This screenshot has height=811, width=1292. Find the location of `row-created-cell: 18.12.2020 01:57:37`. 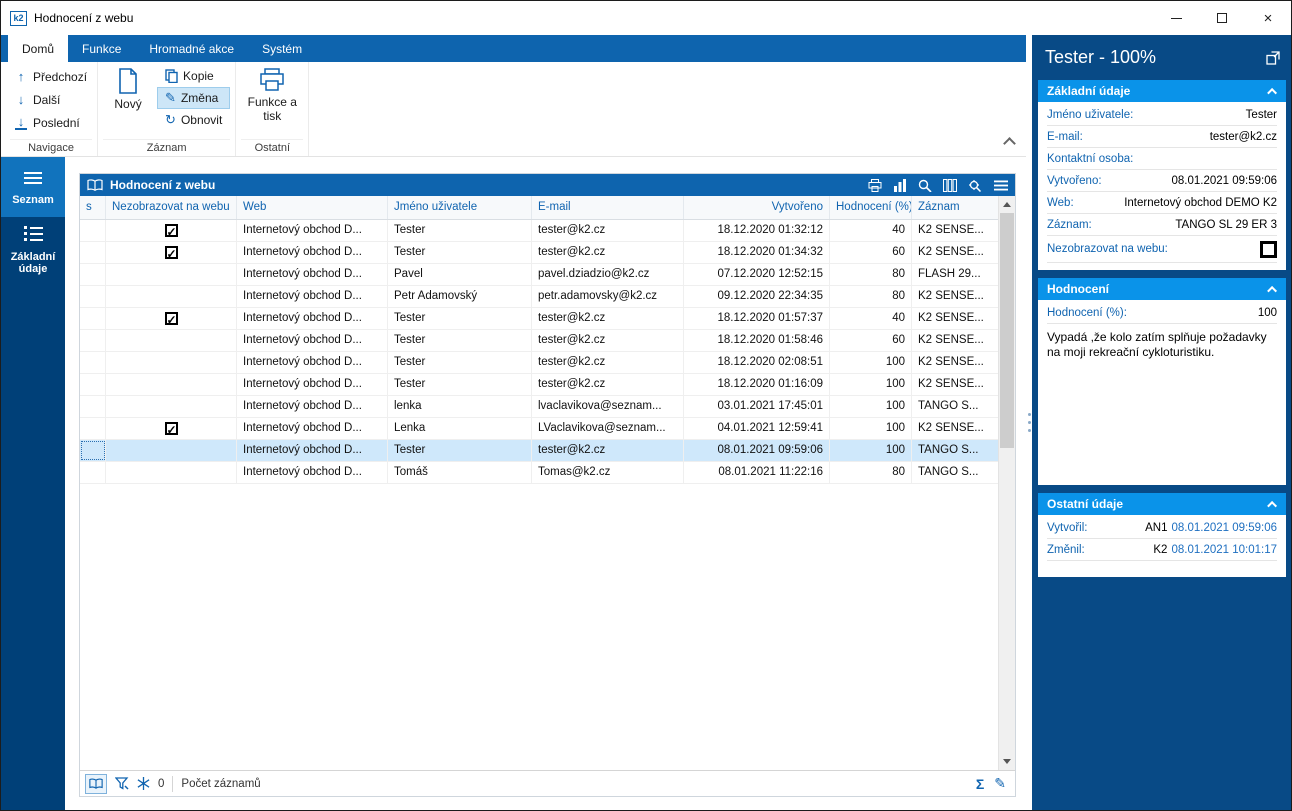

row-created-cell: 18.12.2020 01:57:37 is located at coordinates (757, 318).